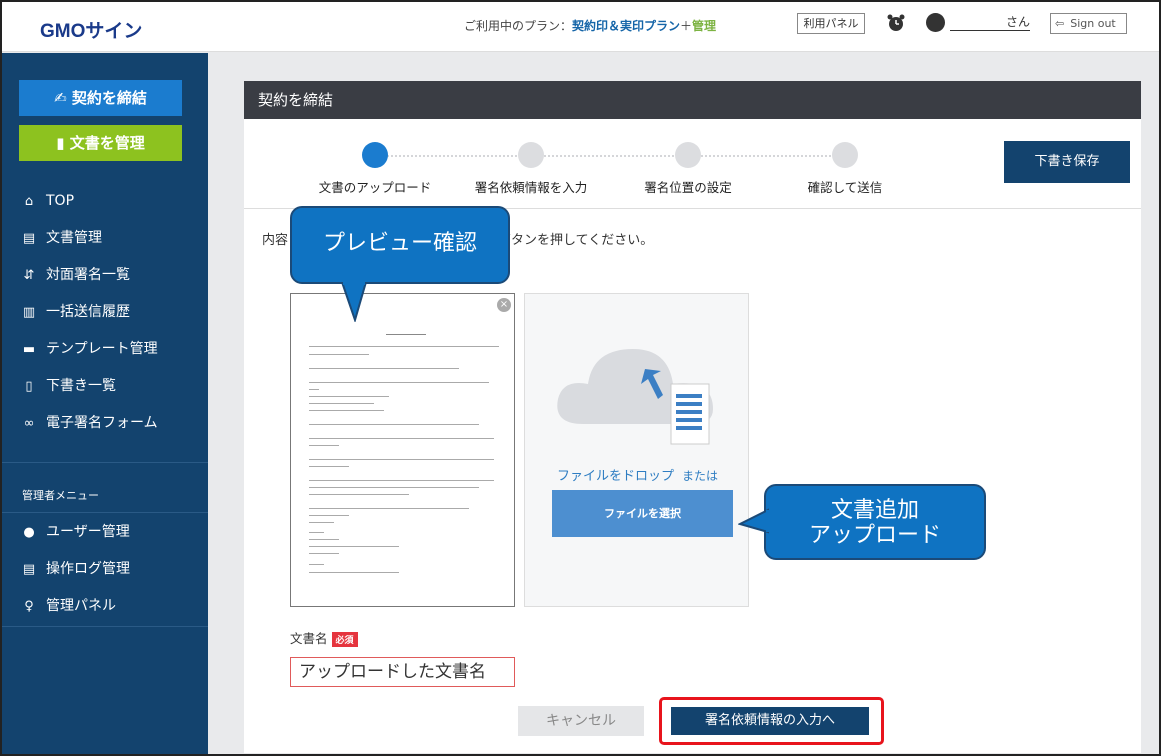 The width and height of the screenshot is (1161, 756). Describe the element at coordinates (375, 187) in the screenshot. I see `step-label-upload: 文書のアップロード` at that location.